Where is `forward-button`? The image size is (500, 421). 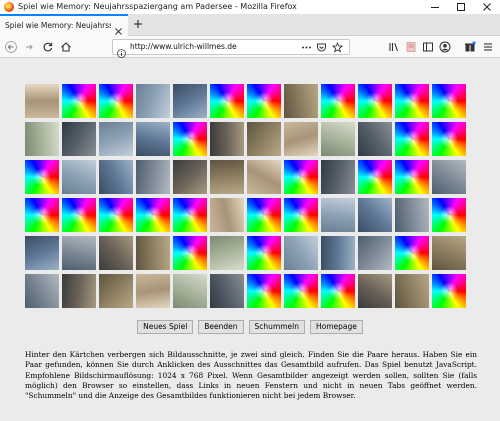
forward-button is located at coordinates (29, 47).